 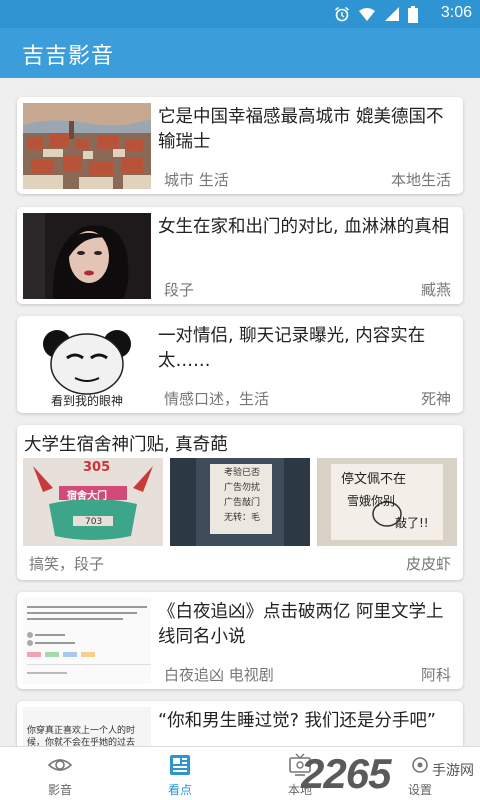 What do you see at coordinates (87, 496) in the screenshot?
I see `door-sign-text: 宿舍大门` at bounding box center [87, 496].